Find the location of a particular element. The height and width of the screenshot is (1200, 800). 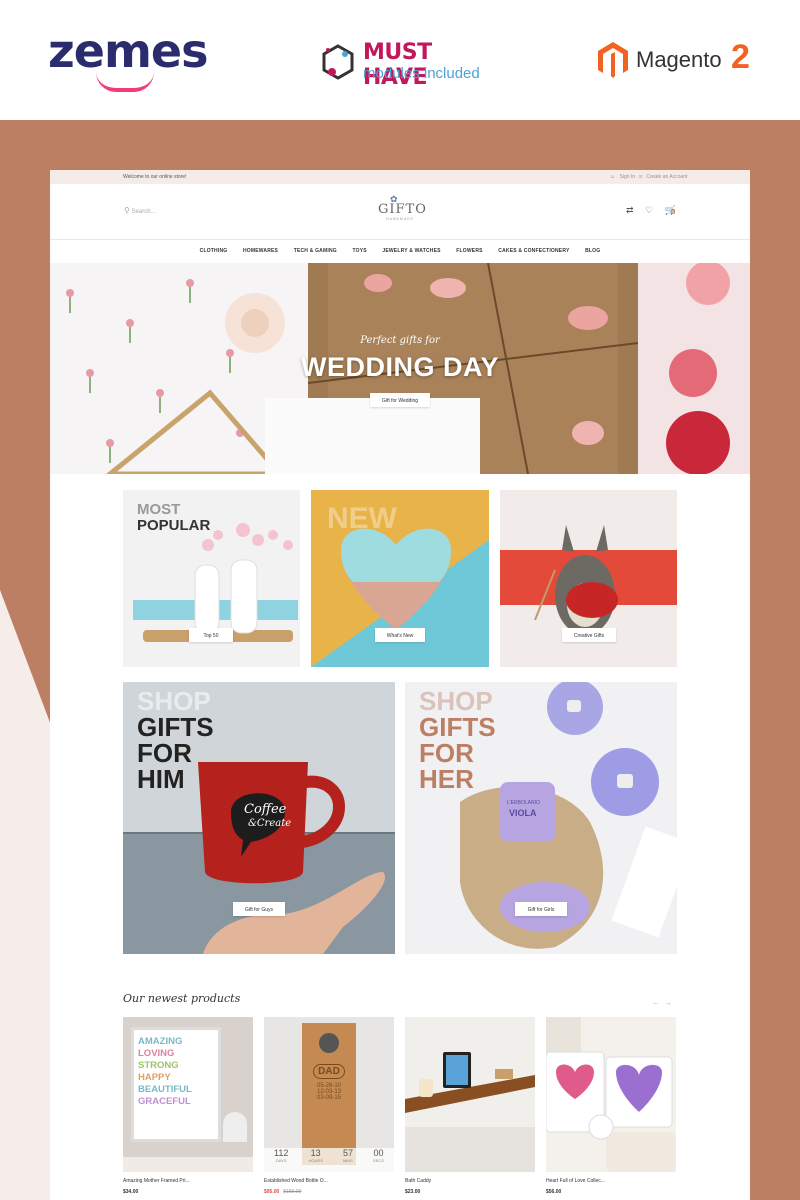

product-card: Bath Caddy $23.00 is located at coordinates (470, 1106).